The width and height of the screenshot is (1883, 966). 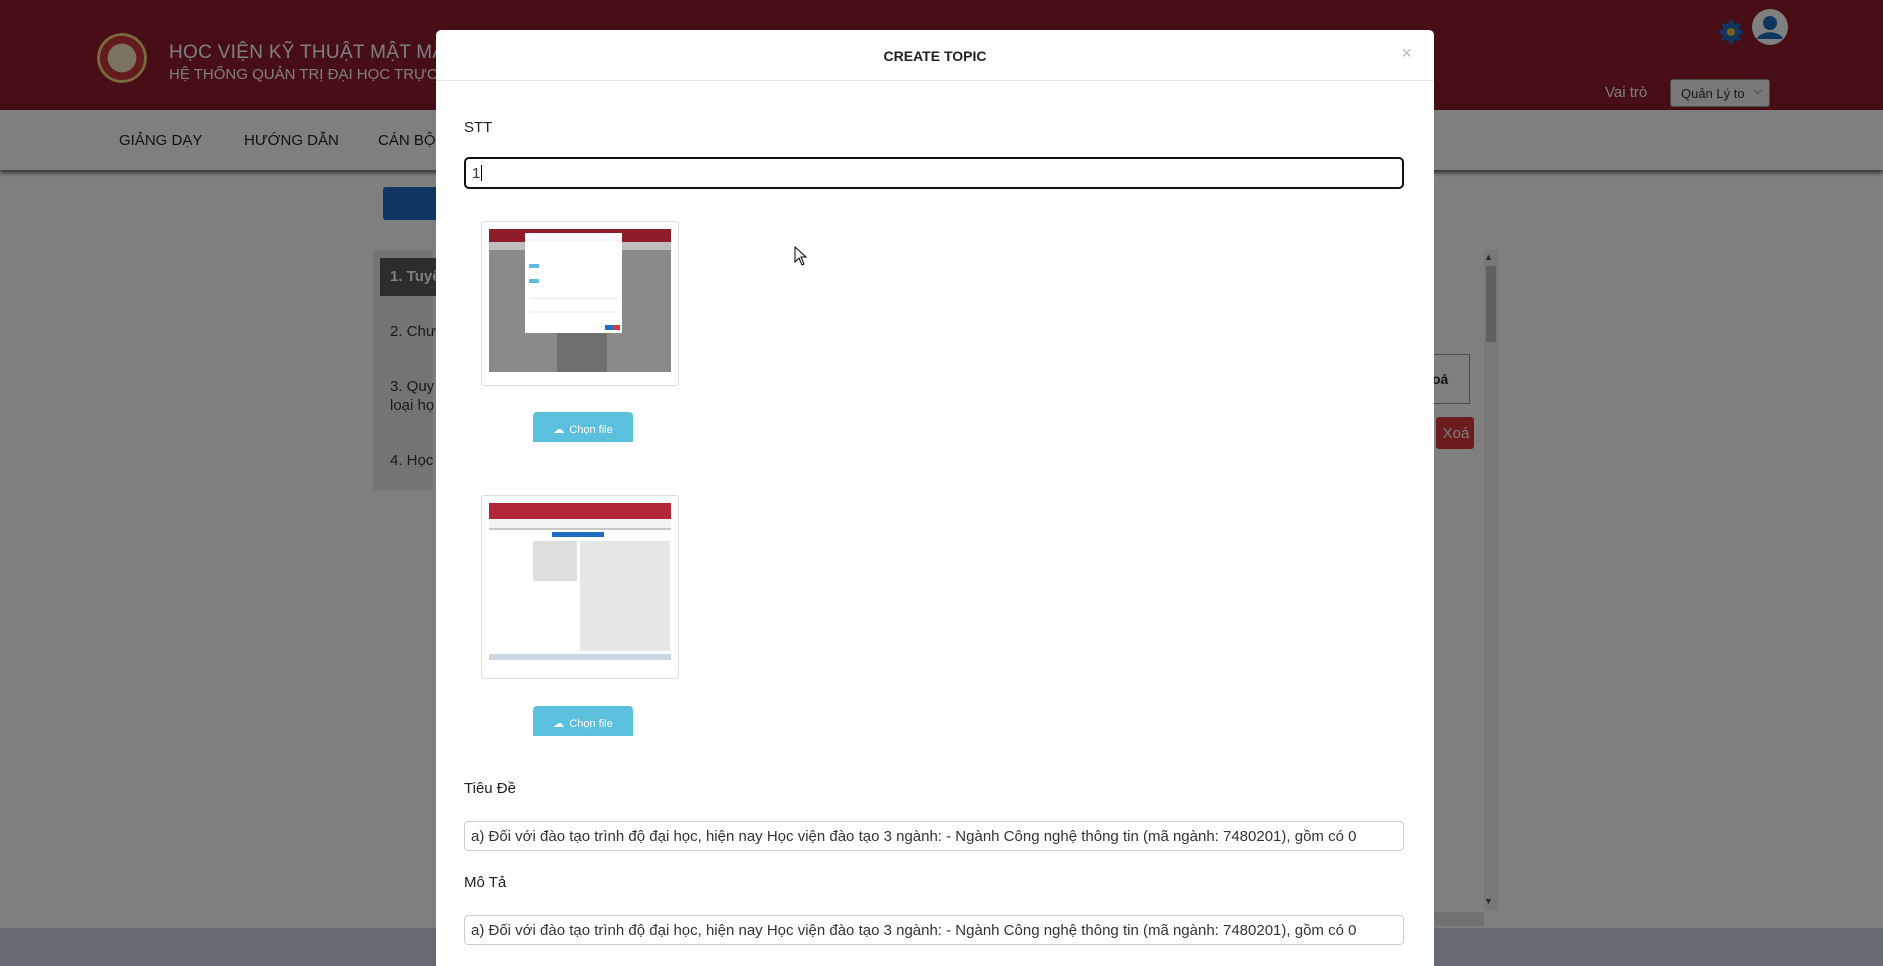 I want to click on choose-file-button-1: ☁ Chọn file, so click(x=583, y=427).